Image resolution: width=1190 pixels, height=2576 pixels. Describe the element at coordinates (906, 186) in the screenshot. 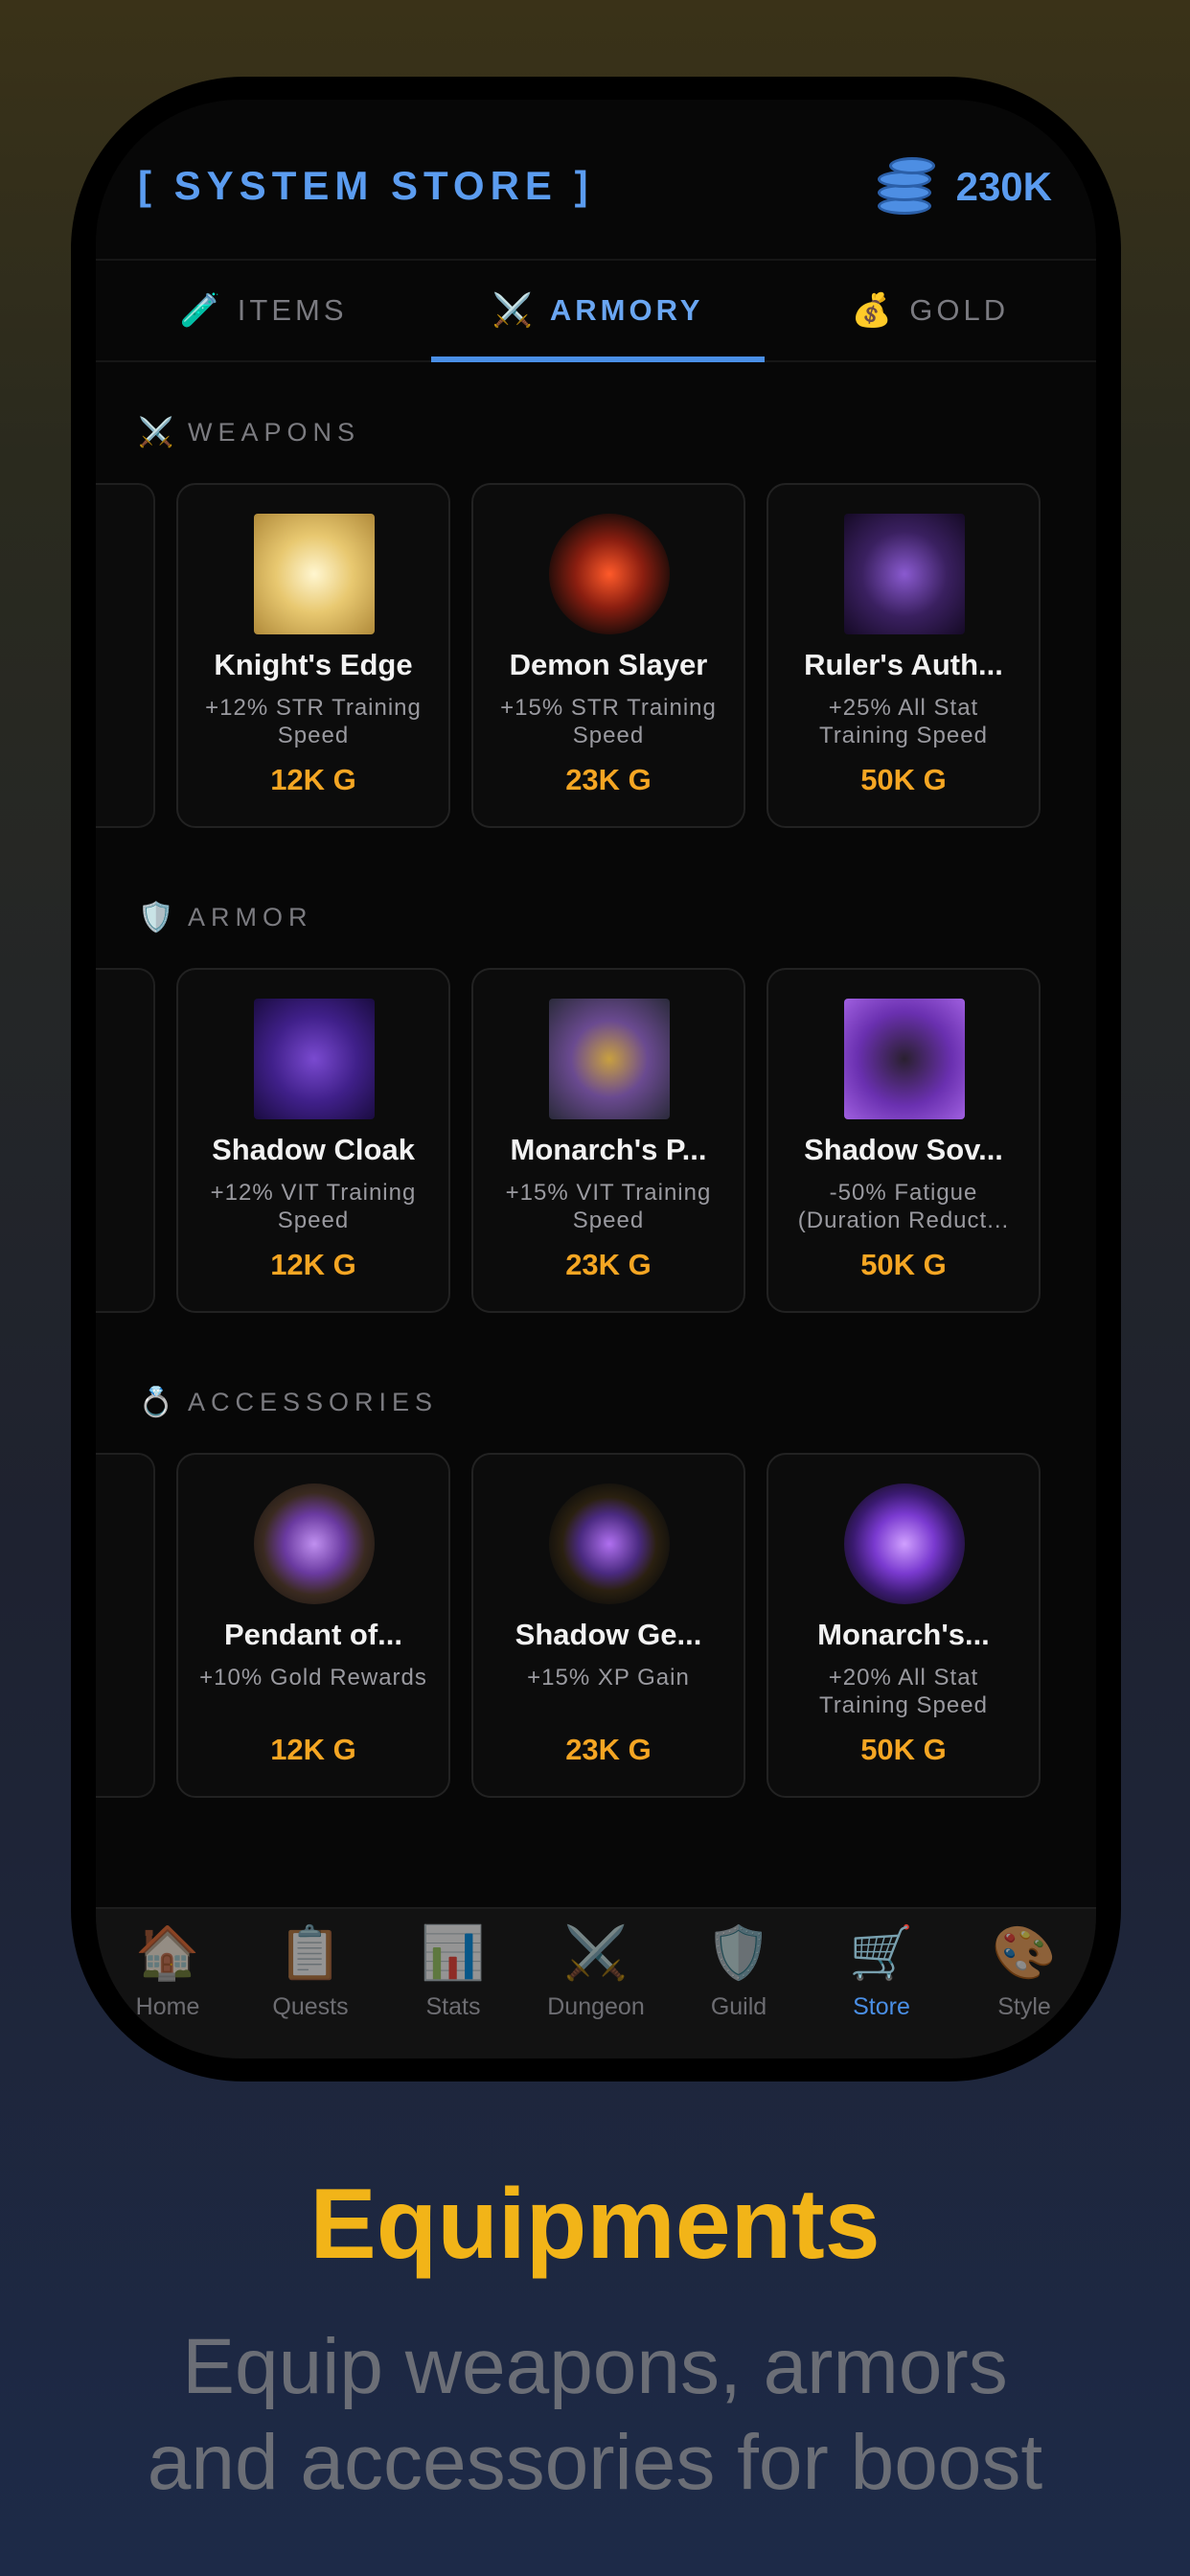

I see `coins-icon` at that location.